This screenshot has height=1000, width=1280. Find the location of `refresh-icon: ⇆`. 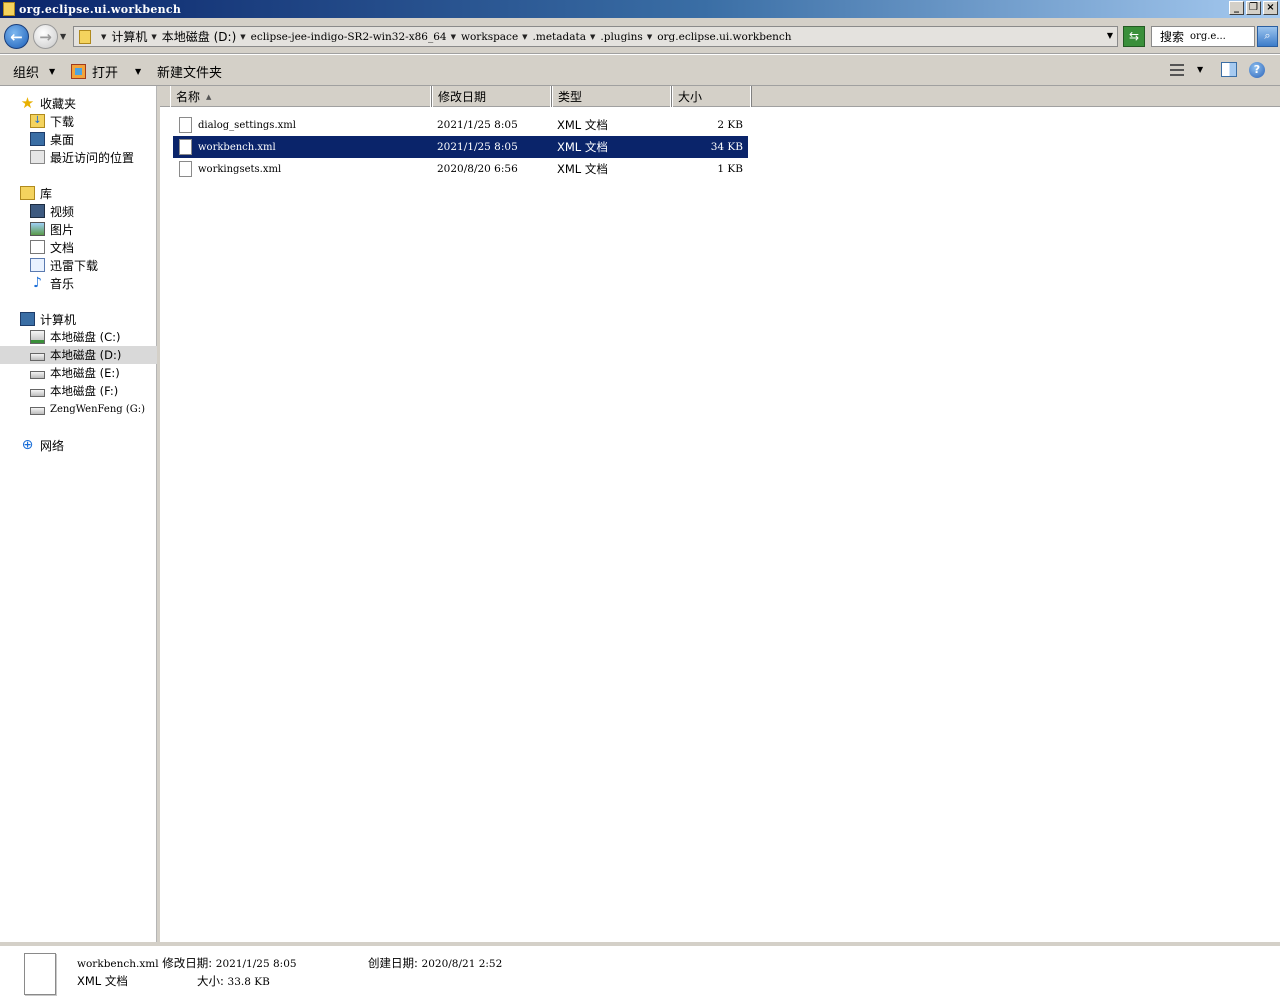

refresh-icon: ⇆ is located at coordinates (1134, 36).